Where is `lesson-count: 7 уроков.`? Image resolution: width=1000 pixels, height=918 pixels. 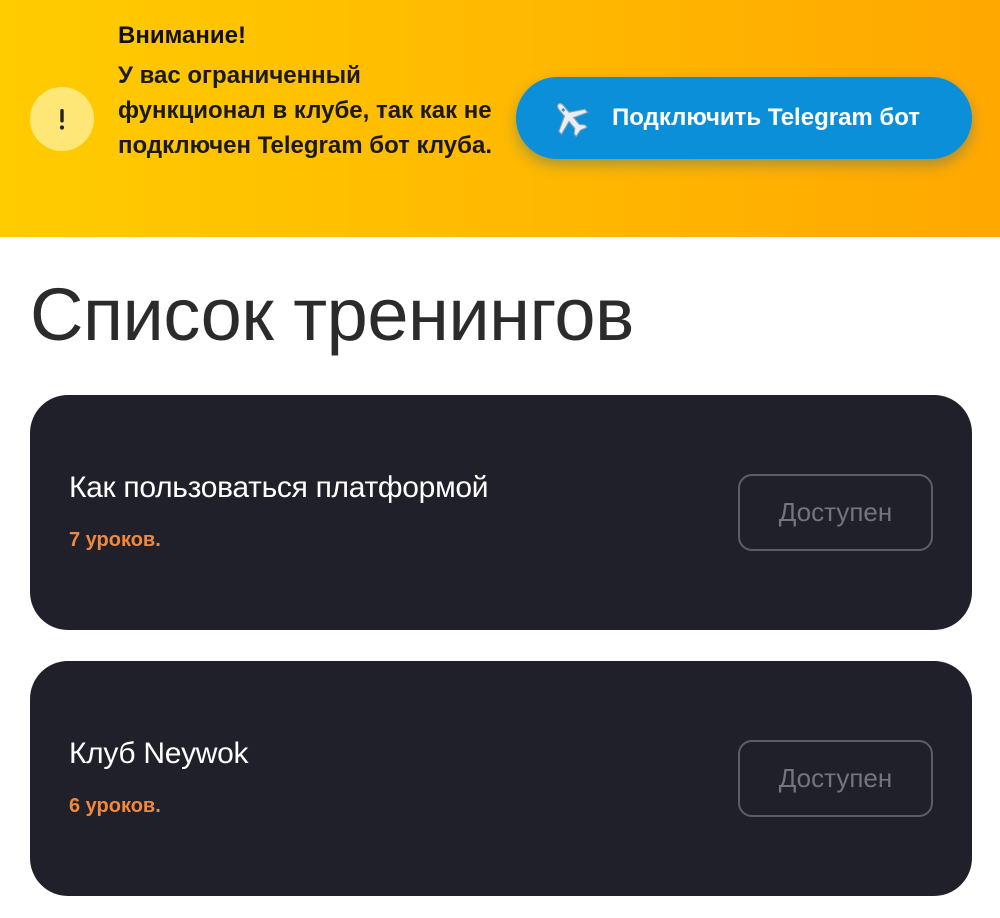
lesson-count: 7 уроков. is located at coordinates (115, 540).